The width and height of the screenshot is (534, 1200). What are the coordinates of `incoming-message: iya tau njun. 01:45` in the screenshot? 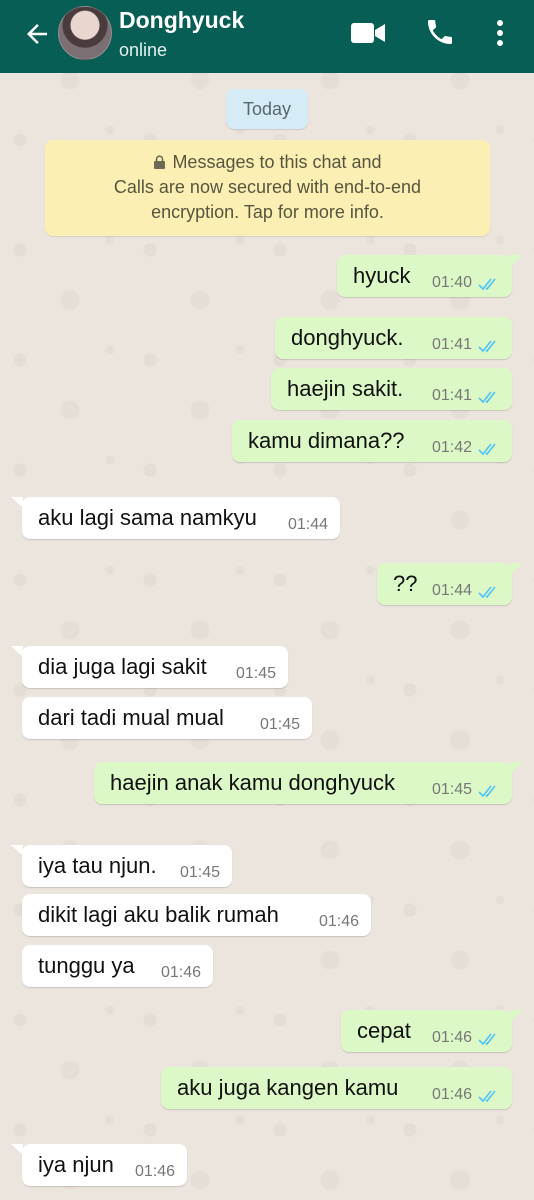 It's located at (127, 866).